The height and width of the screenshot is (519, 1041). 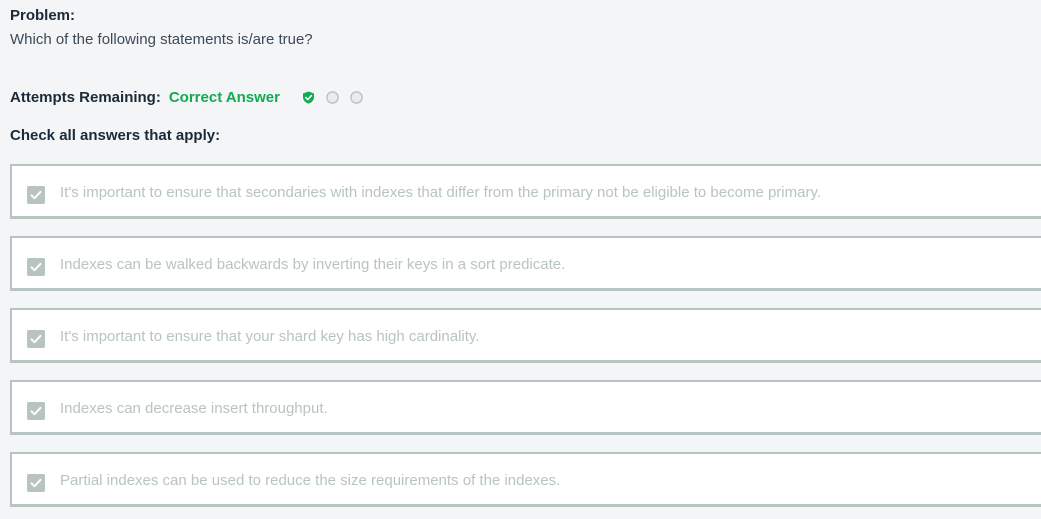 What do you see at coordinates (43, 15) in the screenshot?
I see `problem-label: Problem:` at bounding box center [43, 15].